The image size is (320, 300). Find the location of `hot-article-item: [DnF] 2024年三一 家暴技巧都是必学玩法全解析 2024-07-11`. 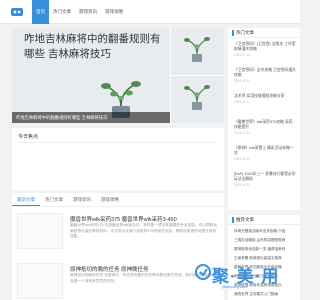

hot-article-item: [DnF] 2024年三一 家暴技巧都是必学玩法全解析 2024-07-11 is located at coordinates (265, 179).